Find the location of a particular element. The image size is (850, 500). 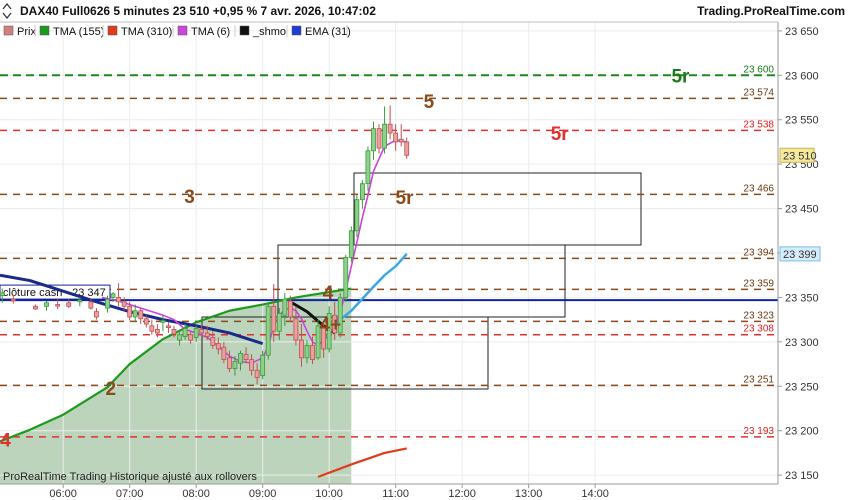

y-tick-label: 23 650 is located at coordinates (802, 32).